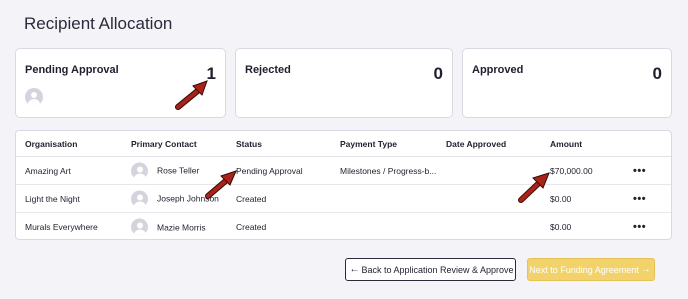 The image size is (688, 299). I want to click on contact-cell: Rose Teller, so click(165, 170).